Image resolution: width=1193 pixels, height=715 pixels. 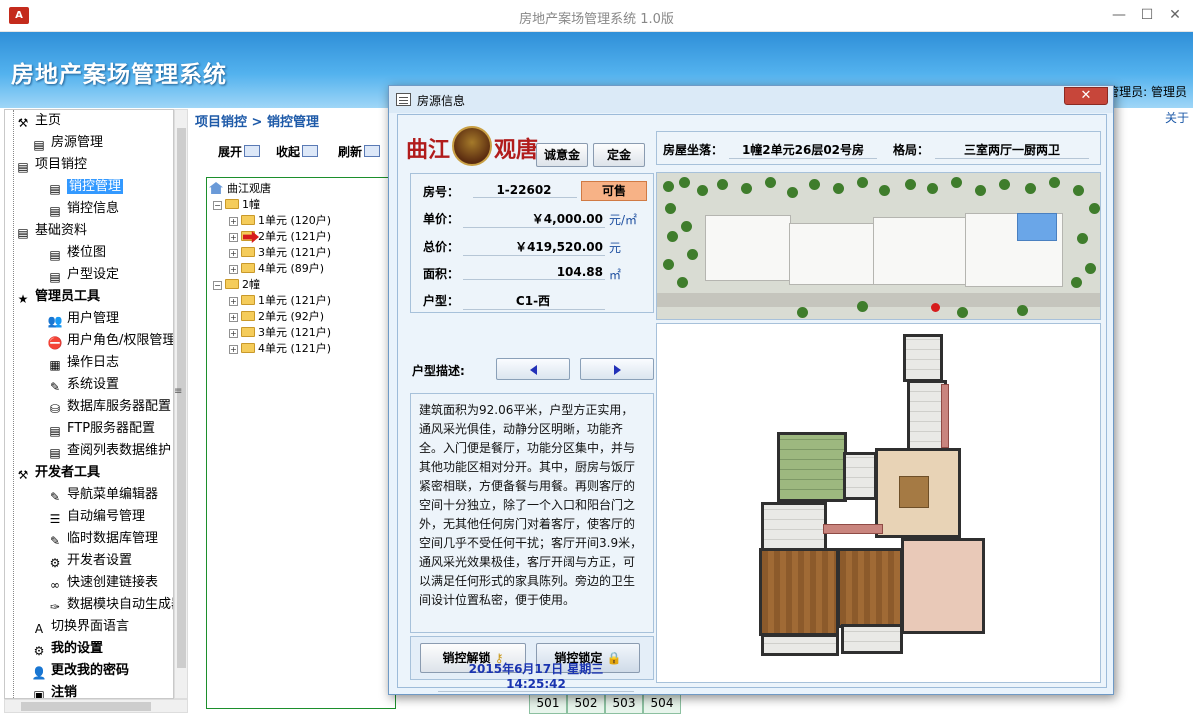 I want to click on banner-title: 房地产案场管理系统, so click(x=119, y=75).